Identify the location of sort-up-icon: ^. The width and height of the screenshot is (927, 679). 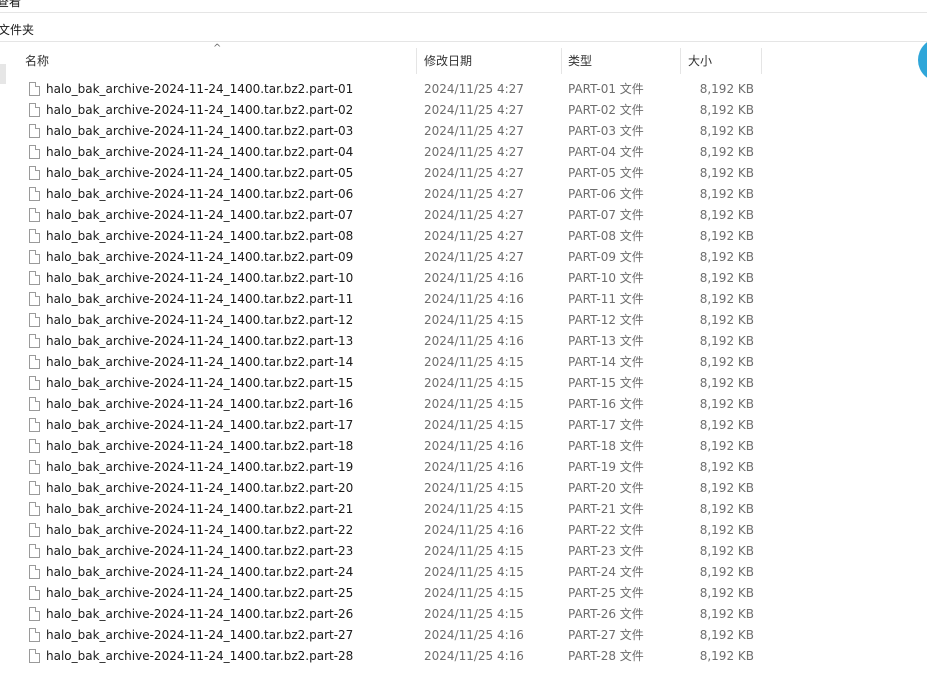
(217, 48).